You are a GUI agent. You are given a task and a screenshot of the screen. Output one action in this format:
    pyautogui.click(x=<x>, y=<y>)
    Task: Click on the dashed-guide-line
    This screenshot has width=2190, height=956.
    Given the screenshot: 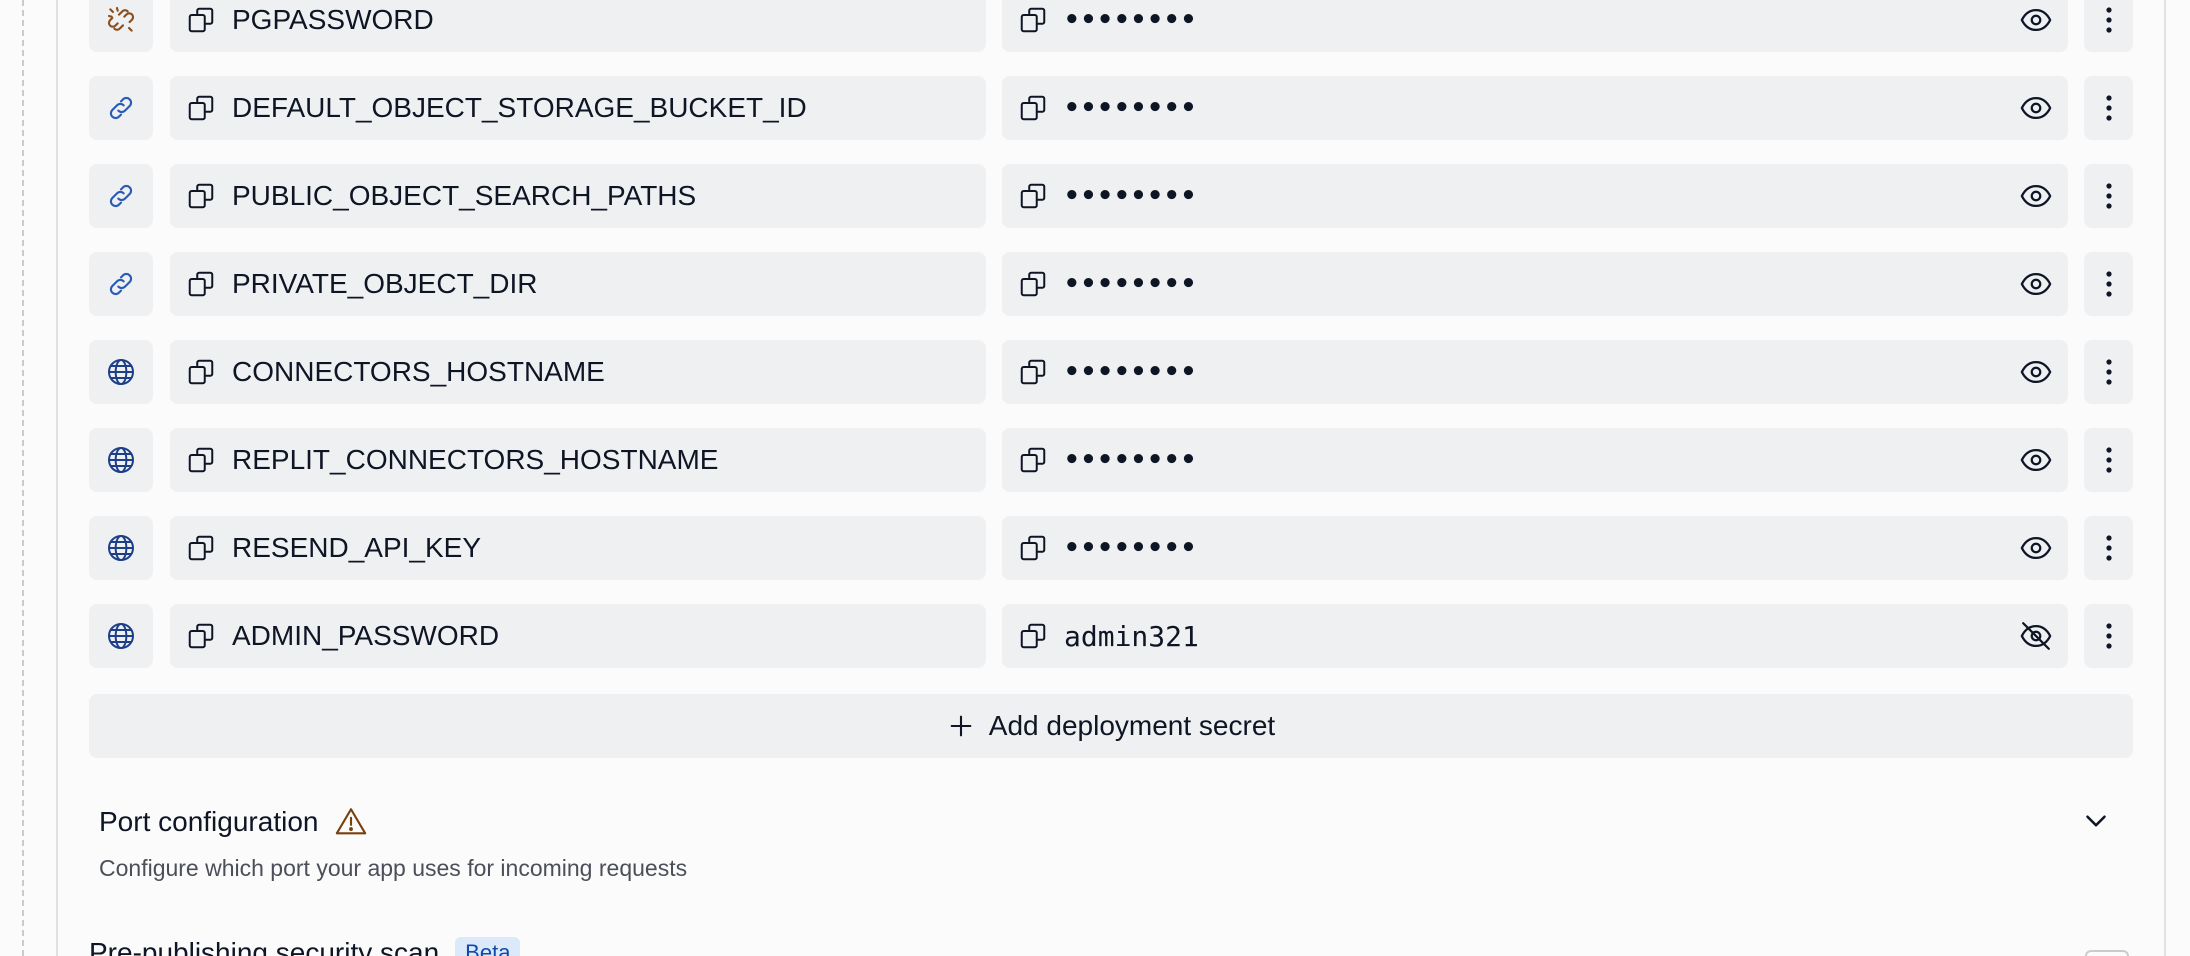 What is the action you would take?
    pyautogui.click(x=23, y=478)
    